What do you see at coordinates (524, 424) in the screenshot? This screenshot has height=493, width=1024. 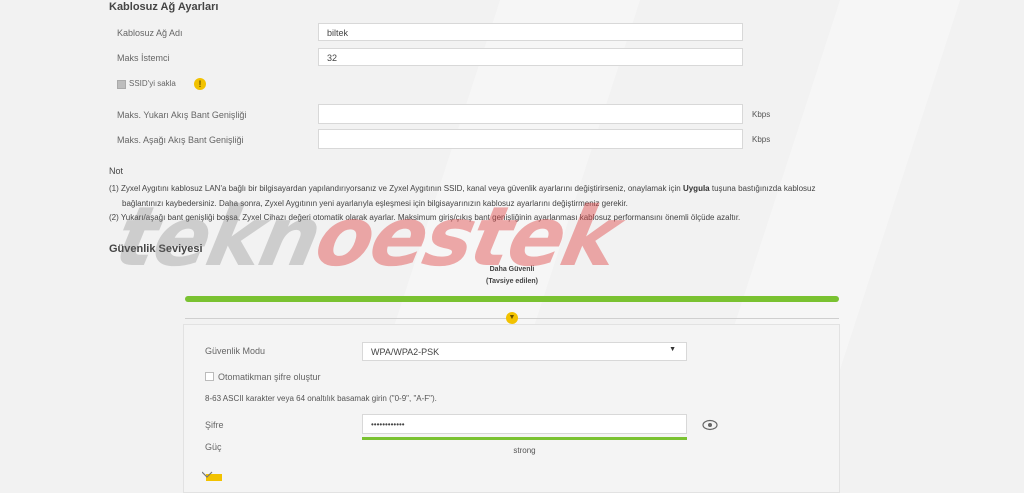 I see `password-input: ••••••••••••` at bounding box center [524, 424].